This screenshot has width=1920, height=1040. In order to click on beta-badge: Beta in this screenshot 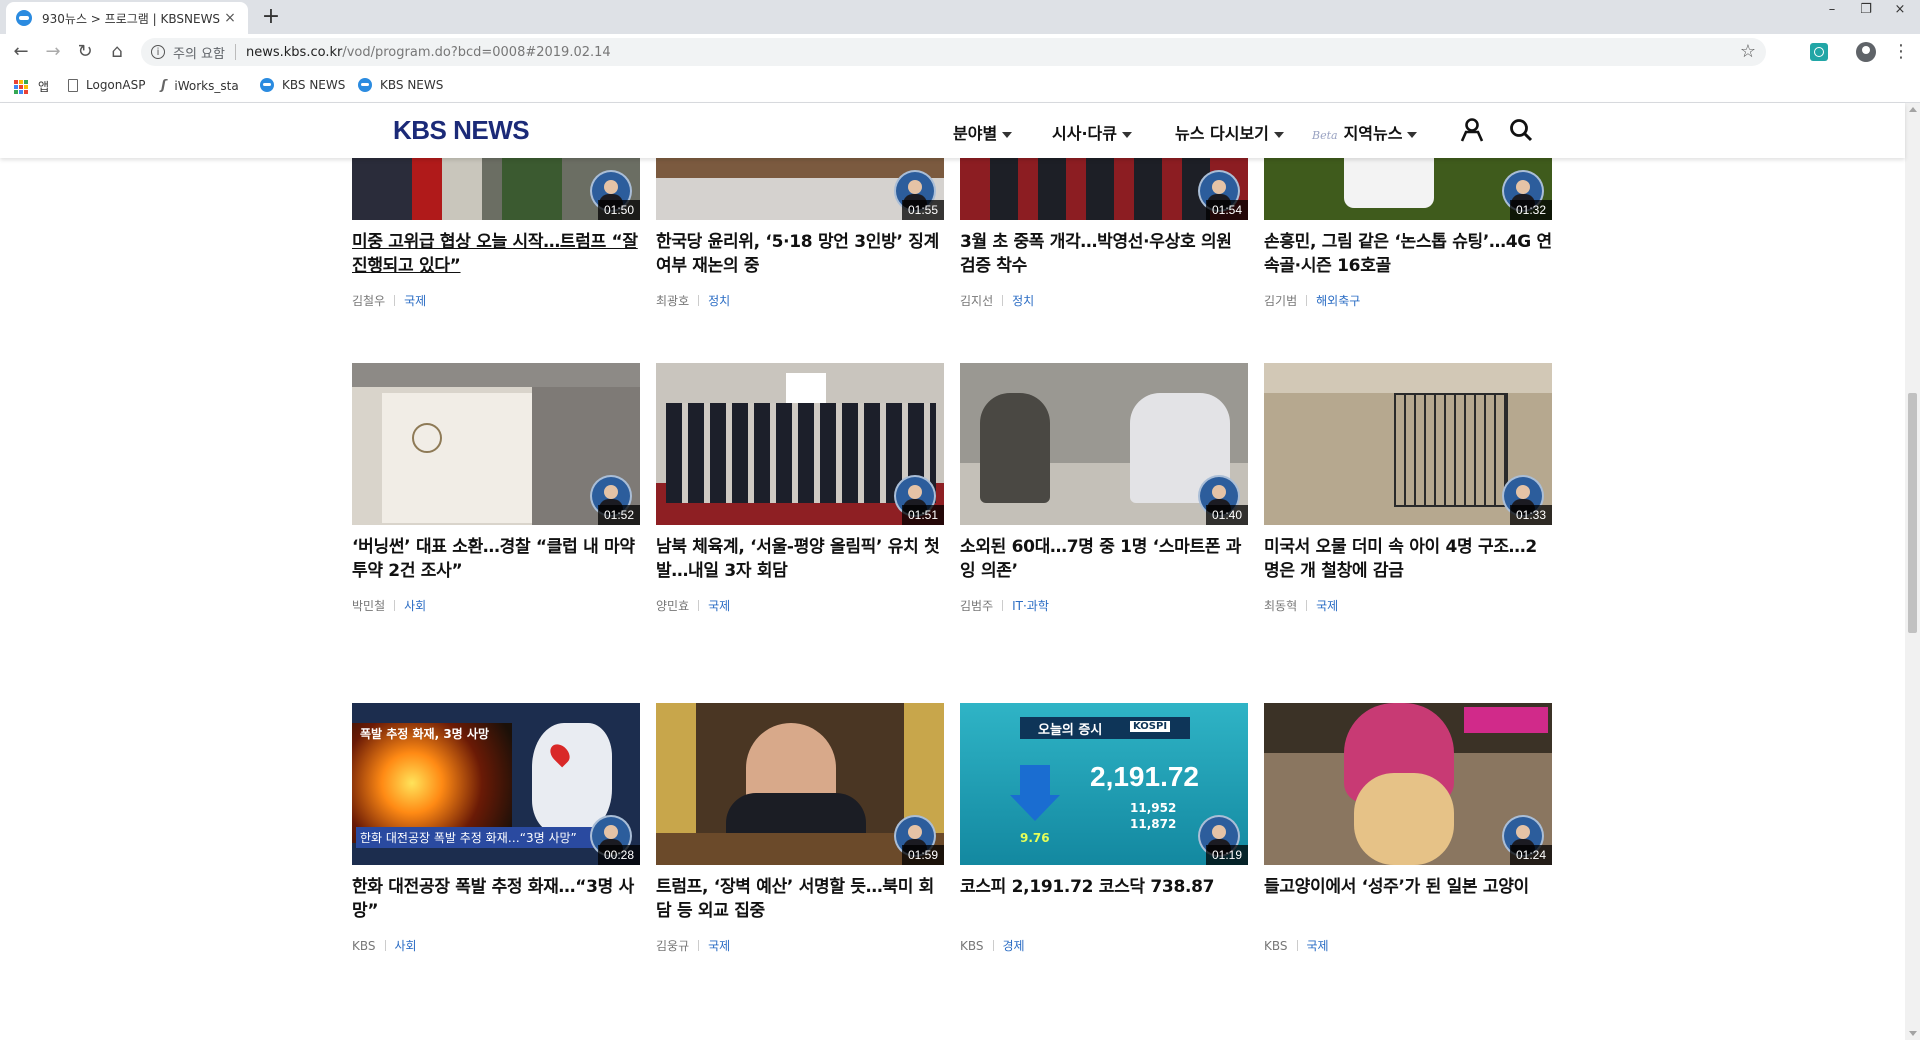, I will do `click(1325, 135)`.